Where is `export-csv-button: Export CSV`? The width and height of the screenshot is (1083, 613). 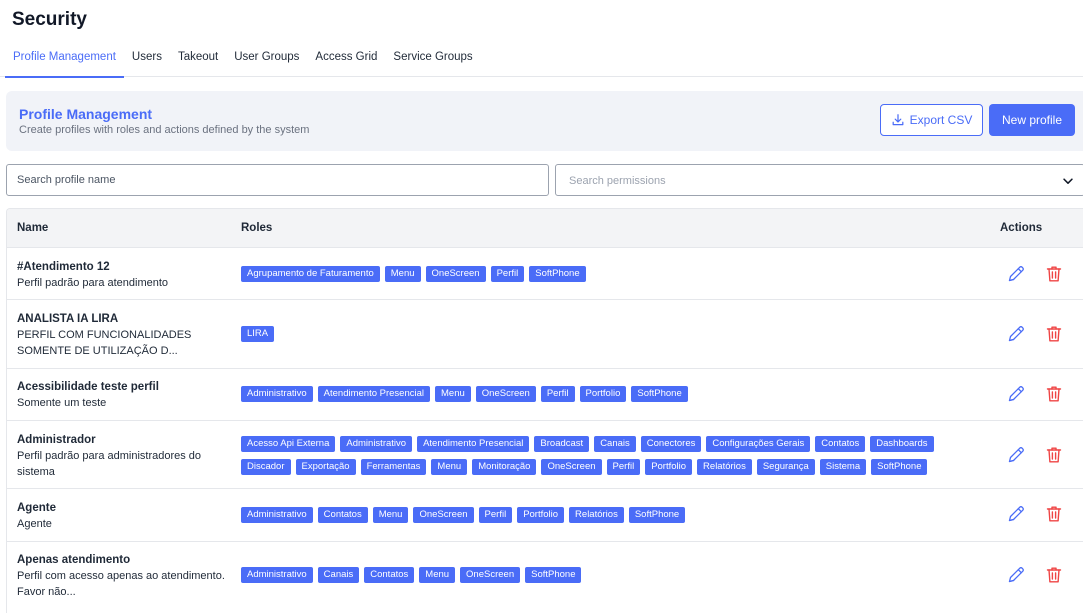
export-csv-button: Export CSV is located at coordinates (931, 120).